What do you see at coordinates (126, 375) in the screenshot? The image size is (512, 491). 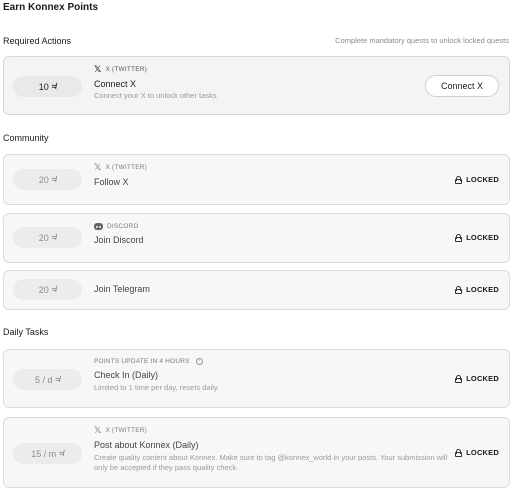 I see `task-title: Check In (Daily)` at bounding box center [126, 375].